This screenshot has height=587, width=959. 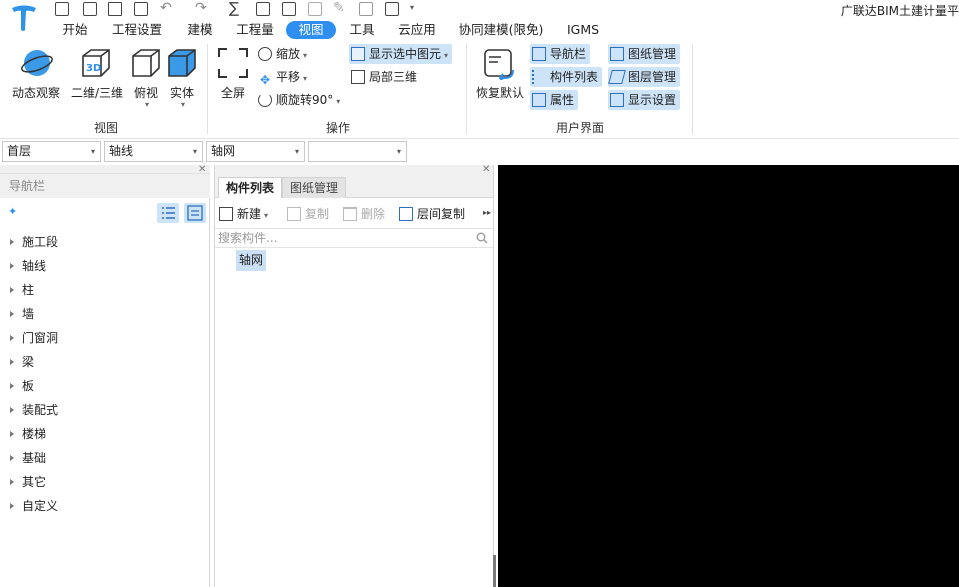 I want to click on floor-copy-button: 层间复制, so click(x=432, y=214).